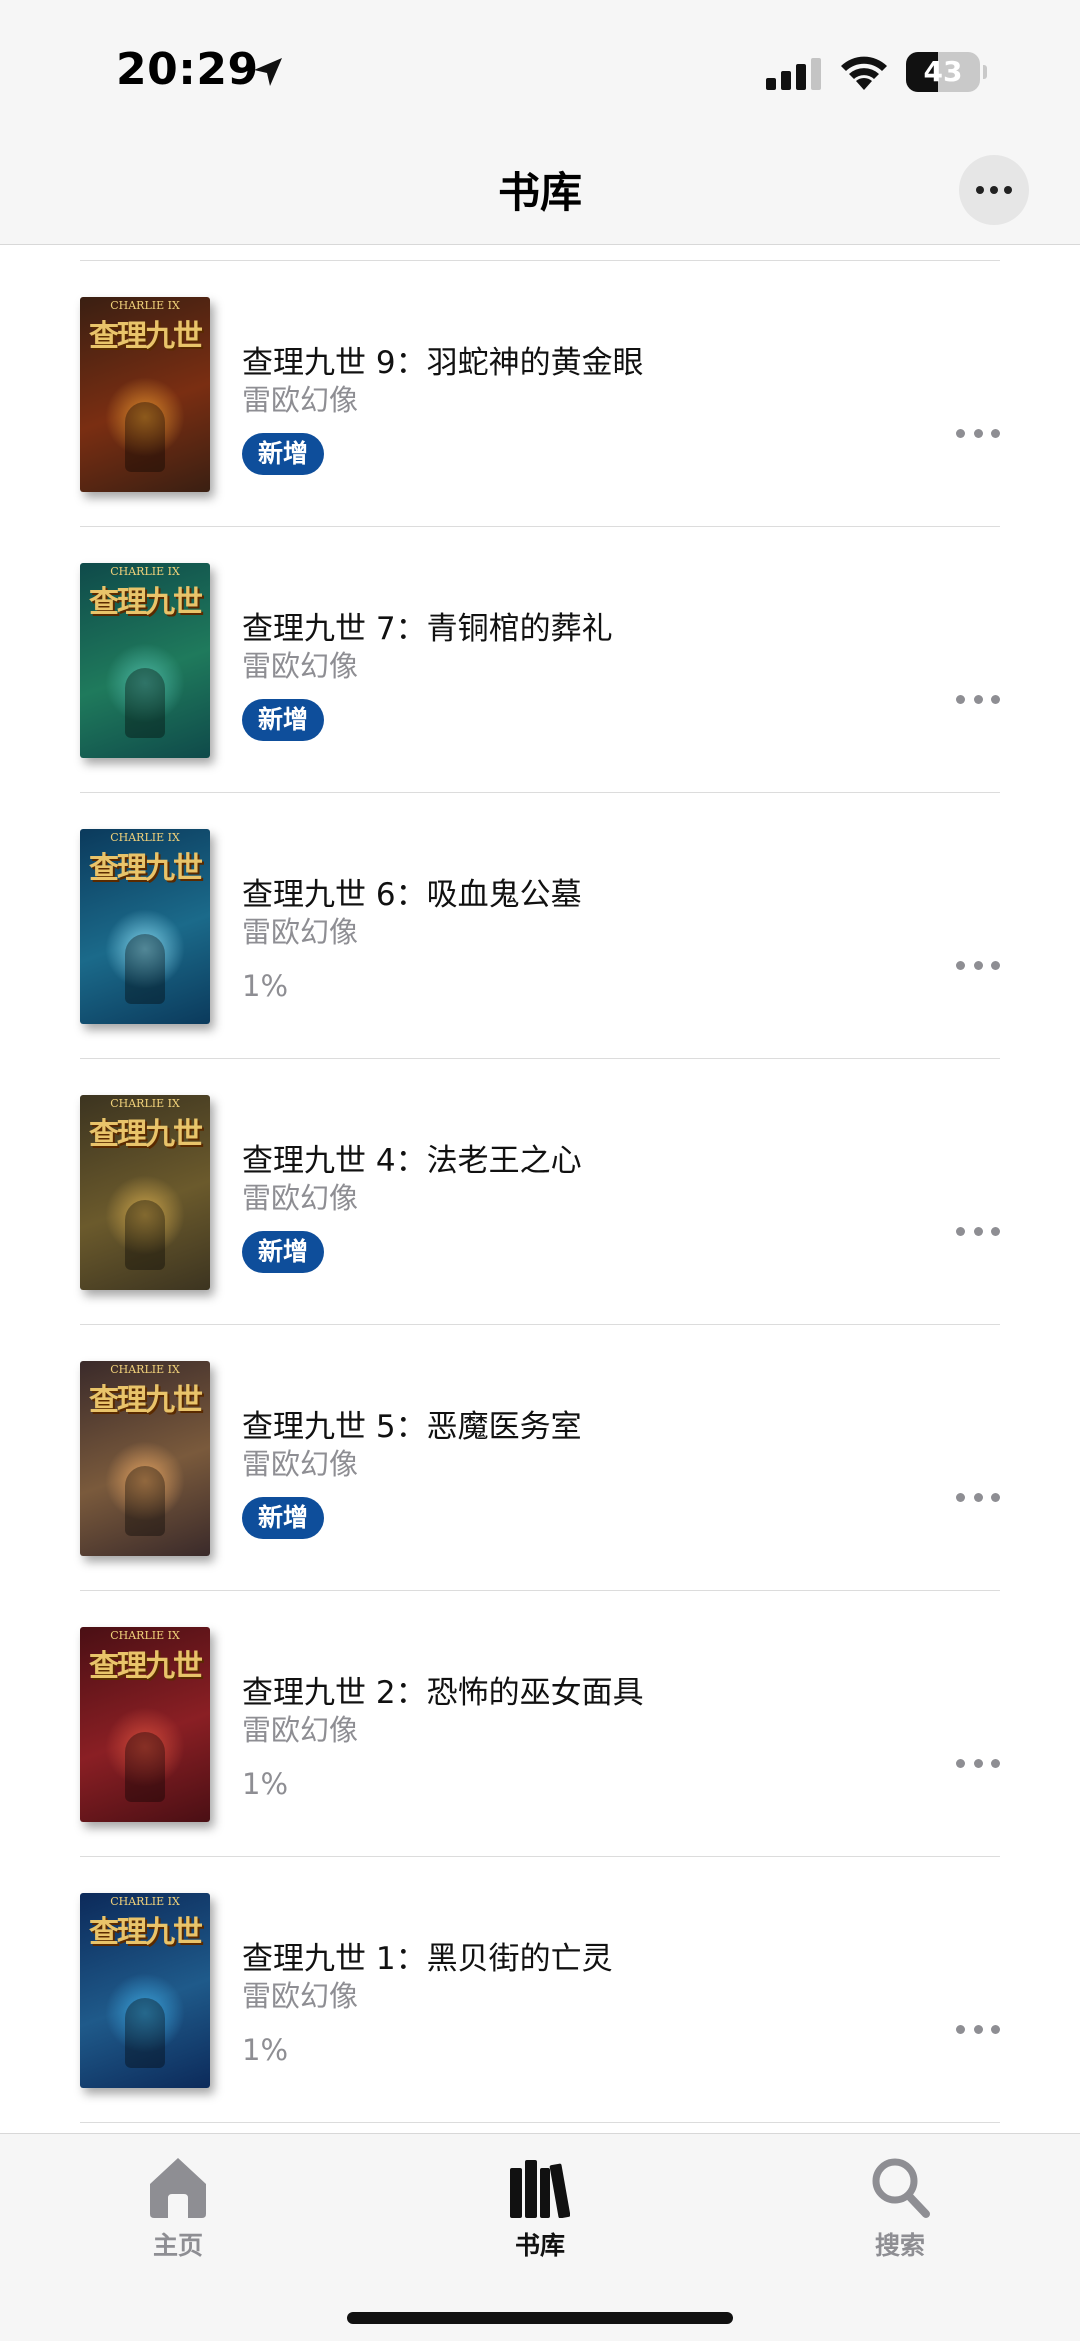 The height and width of the screenshot is (2341, 1080). I want to click on battery-icon: 43, so click(946, 72).